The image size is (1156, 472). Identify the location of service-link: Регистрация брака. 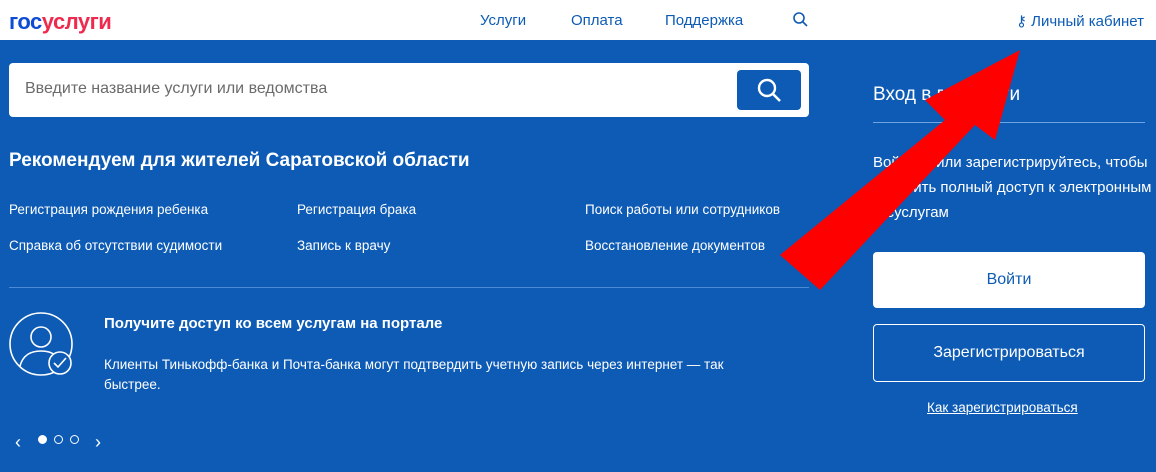
(356, 209).